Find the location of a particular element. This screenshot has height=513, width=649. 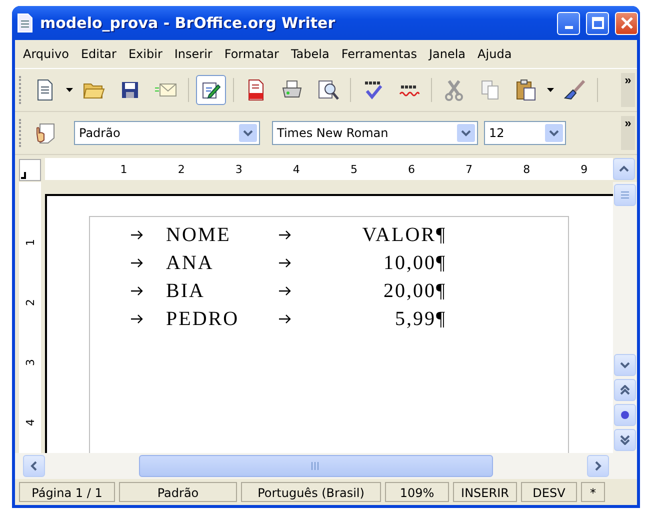

scroll-right-button is located at coordinates (598, 466).